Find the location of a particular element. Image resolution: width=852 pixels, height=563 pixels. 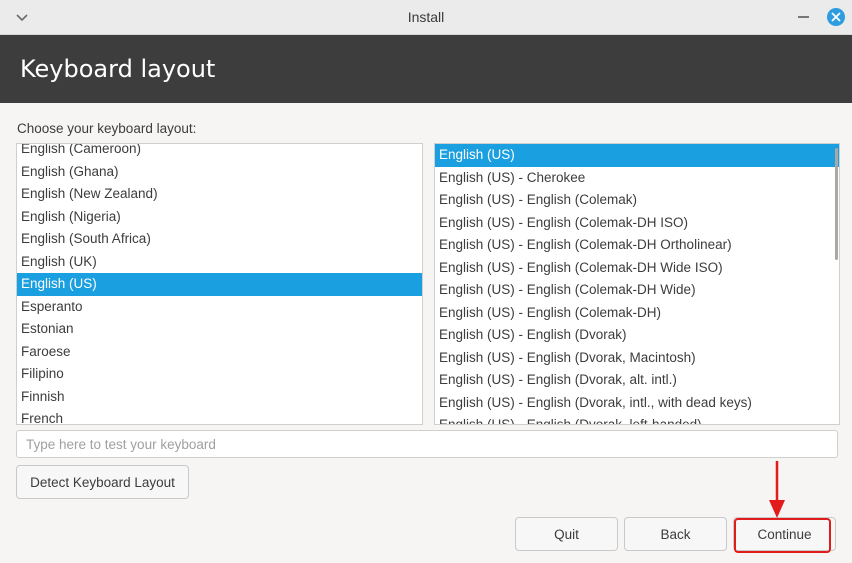

variant-list-item: English (US) - English (Colemak-DH ISO) is located at coordinates (637, 223).